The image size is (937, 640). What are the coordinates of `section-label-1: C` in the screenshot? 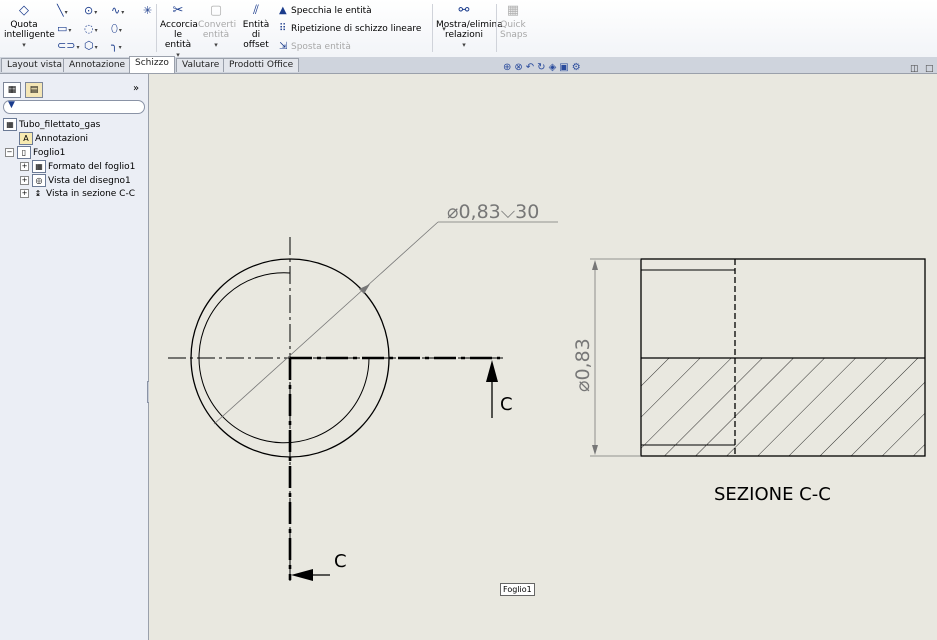 It's located at (506, 404).